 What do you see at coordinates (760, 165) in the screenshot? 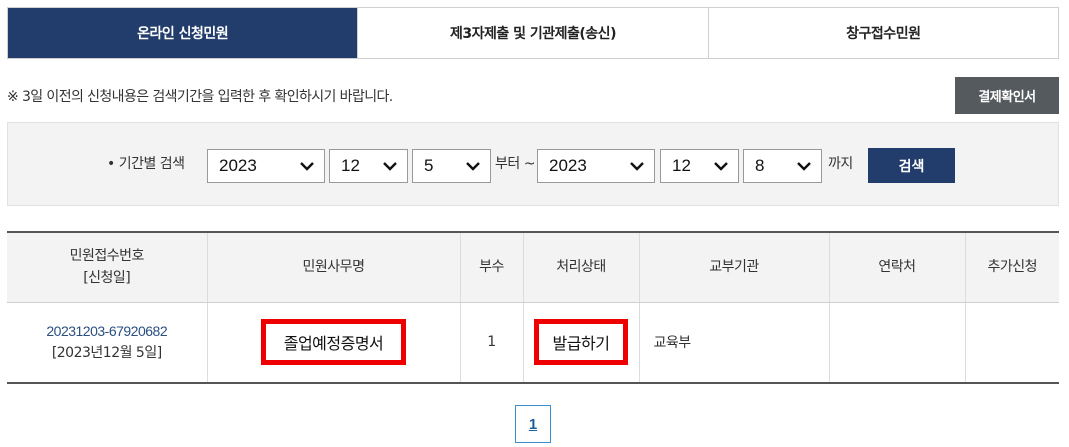
I see `to-day-value: 8` at bounding box center [760, 165].